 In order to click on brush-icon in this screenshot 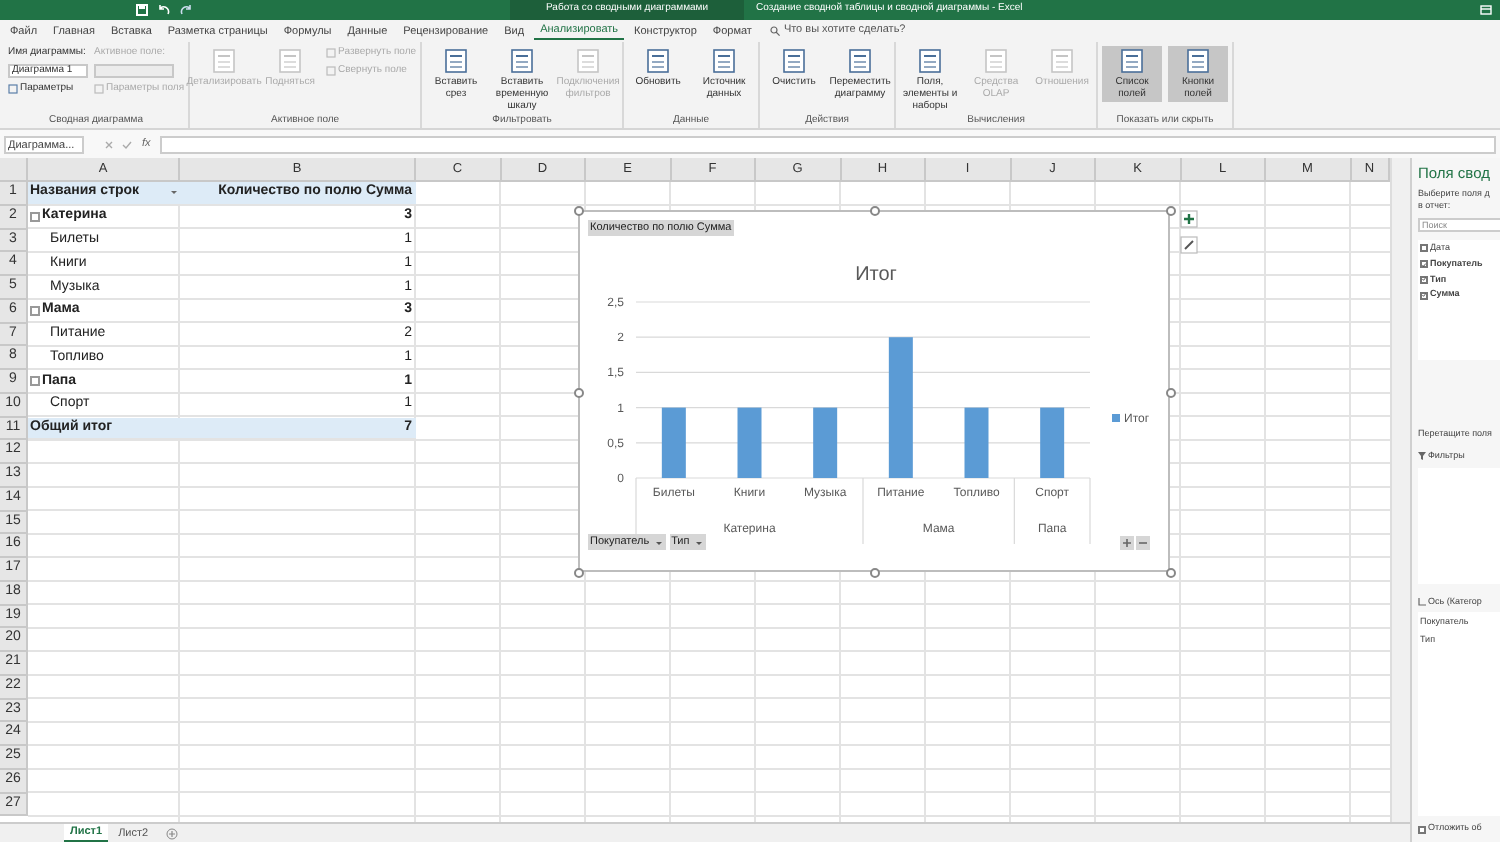, I will do `click(1189, 245)`.